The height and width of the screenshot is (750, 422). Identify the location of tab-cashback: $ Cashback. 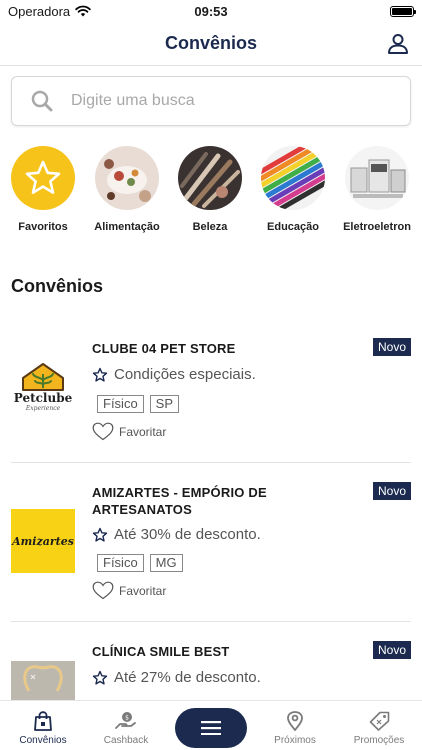
(126, 728).